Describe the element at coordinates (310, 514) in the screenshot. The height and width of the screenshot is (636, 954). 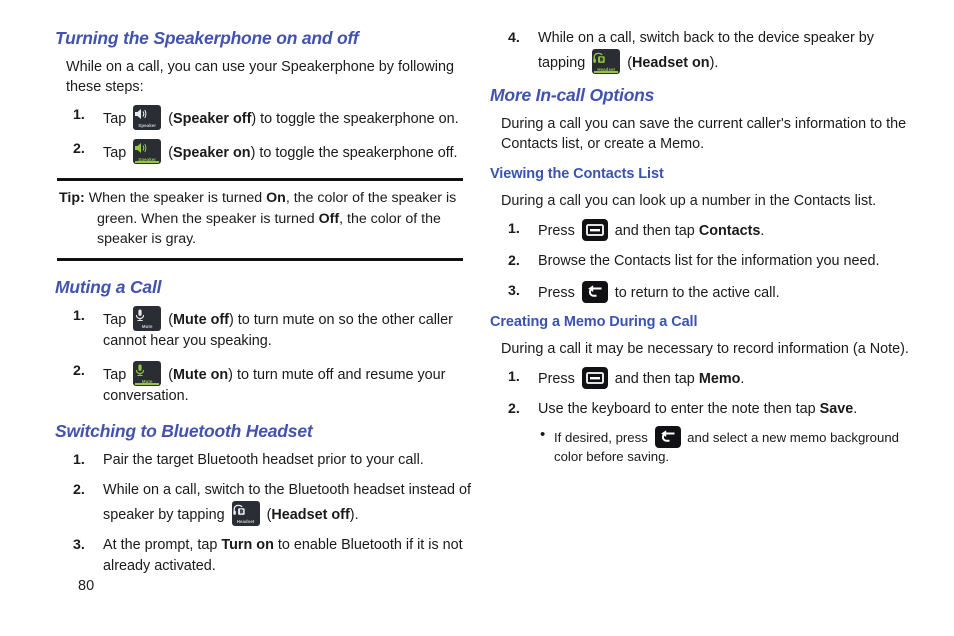
I see `step-bold-label: Headset off` at that location.